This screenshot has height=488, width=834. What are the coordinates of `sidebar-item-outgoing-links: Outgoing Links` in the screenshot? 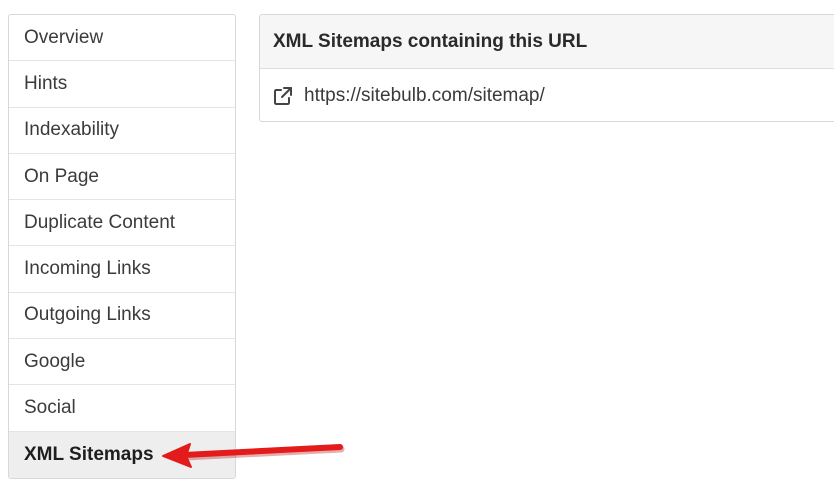 It's located at (122, 316).